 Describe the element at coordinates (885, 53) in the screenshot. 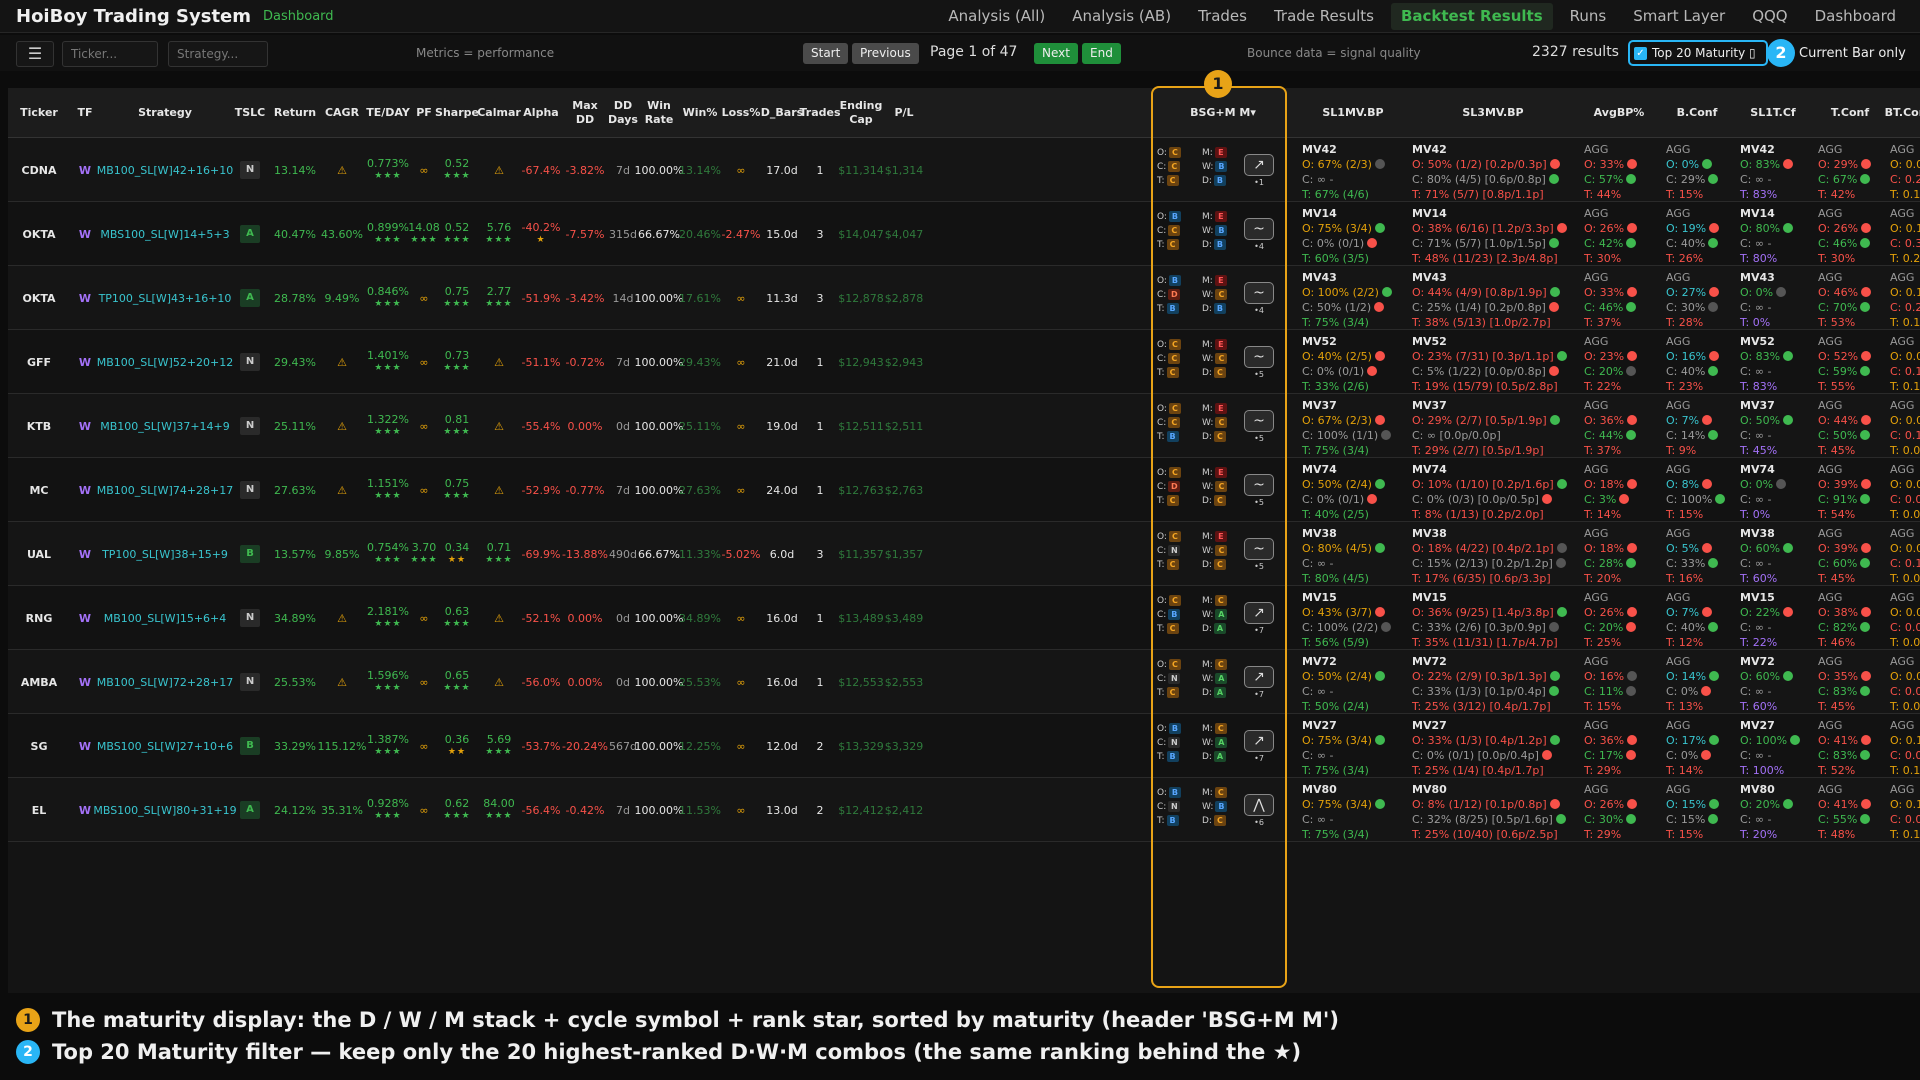

I see `previous-button: Previous` at that location.